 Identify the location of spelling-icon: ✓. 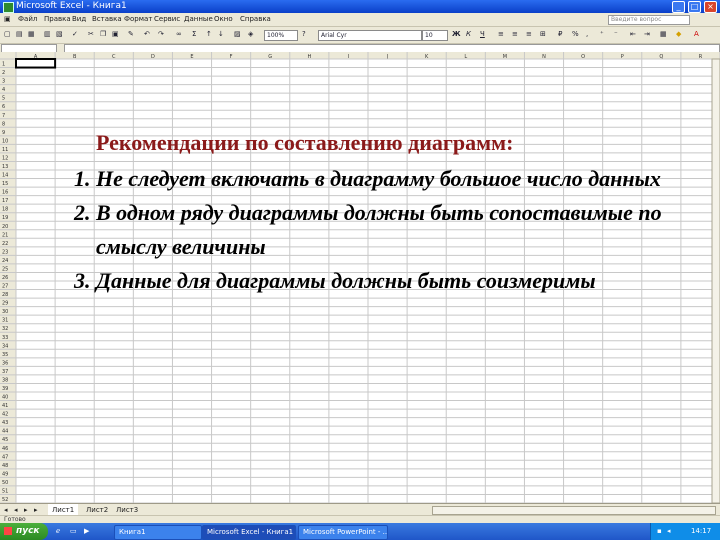
(76, 34).